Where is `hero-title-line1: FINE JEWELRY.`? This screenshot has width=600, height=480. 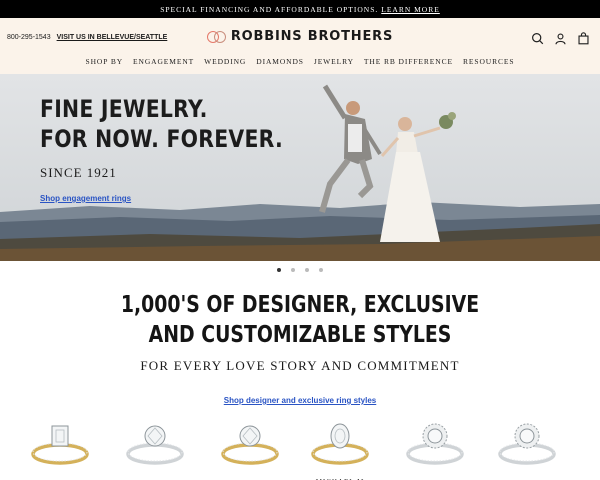
hero-title-line1: FINE JEWELRY. is located at coordinates (124, 109).